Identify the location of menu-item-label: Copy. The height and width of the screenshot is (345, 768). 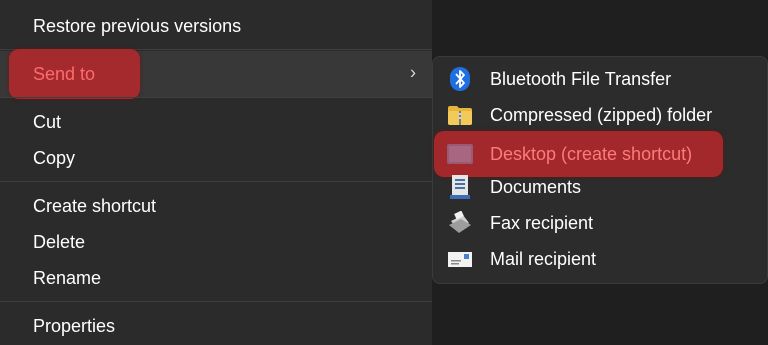
(54, 157).